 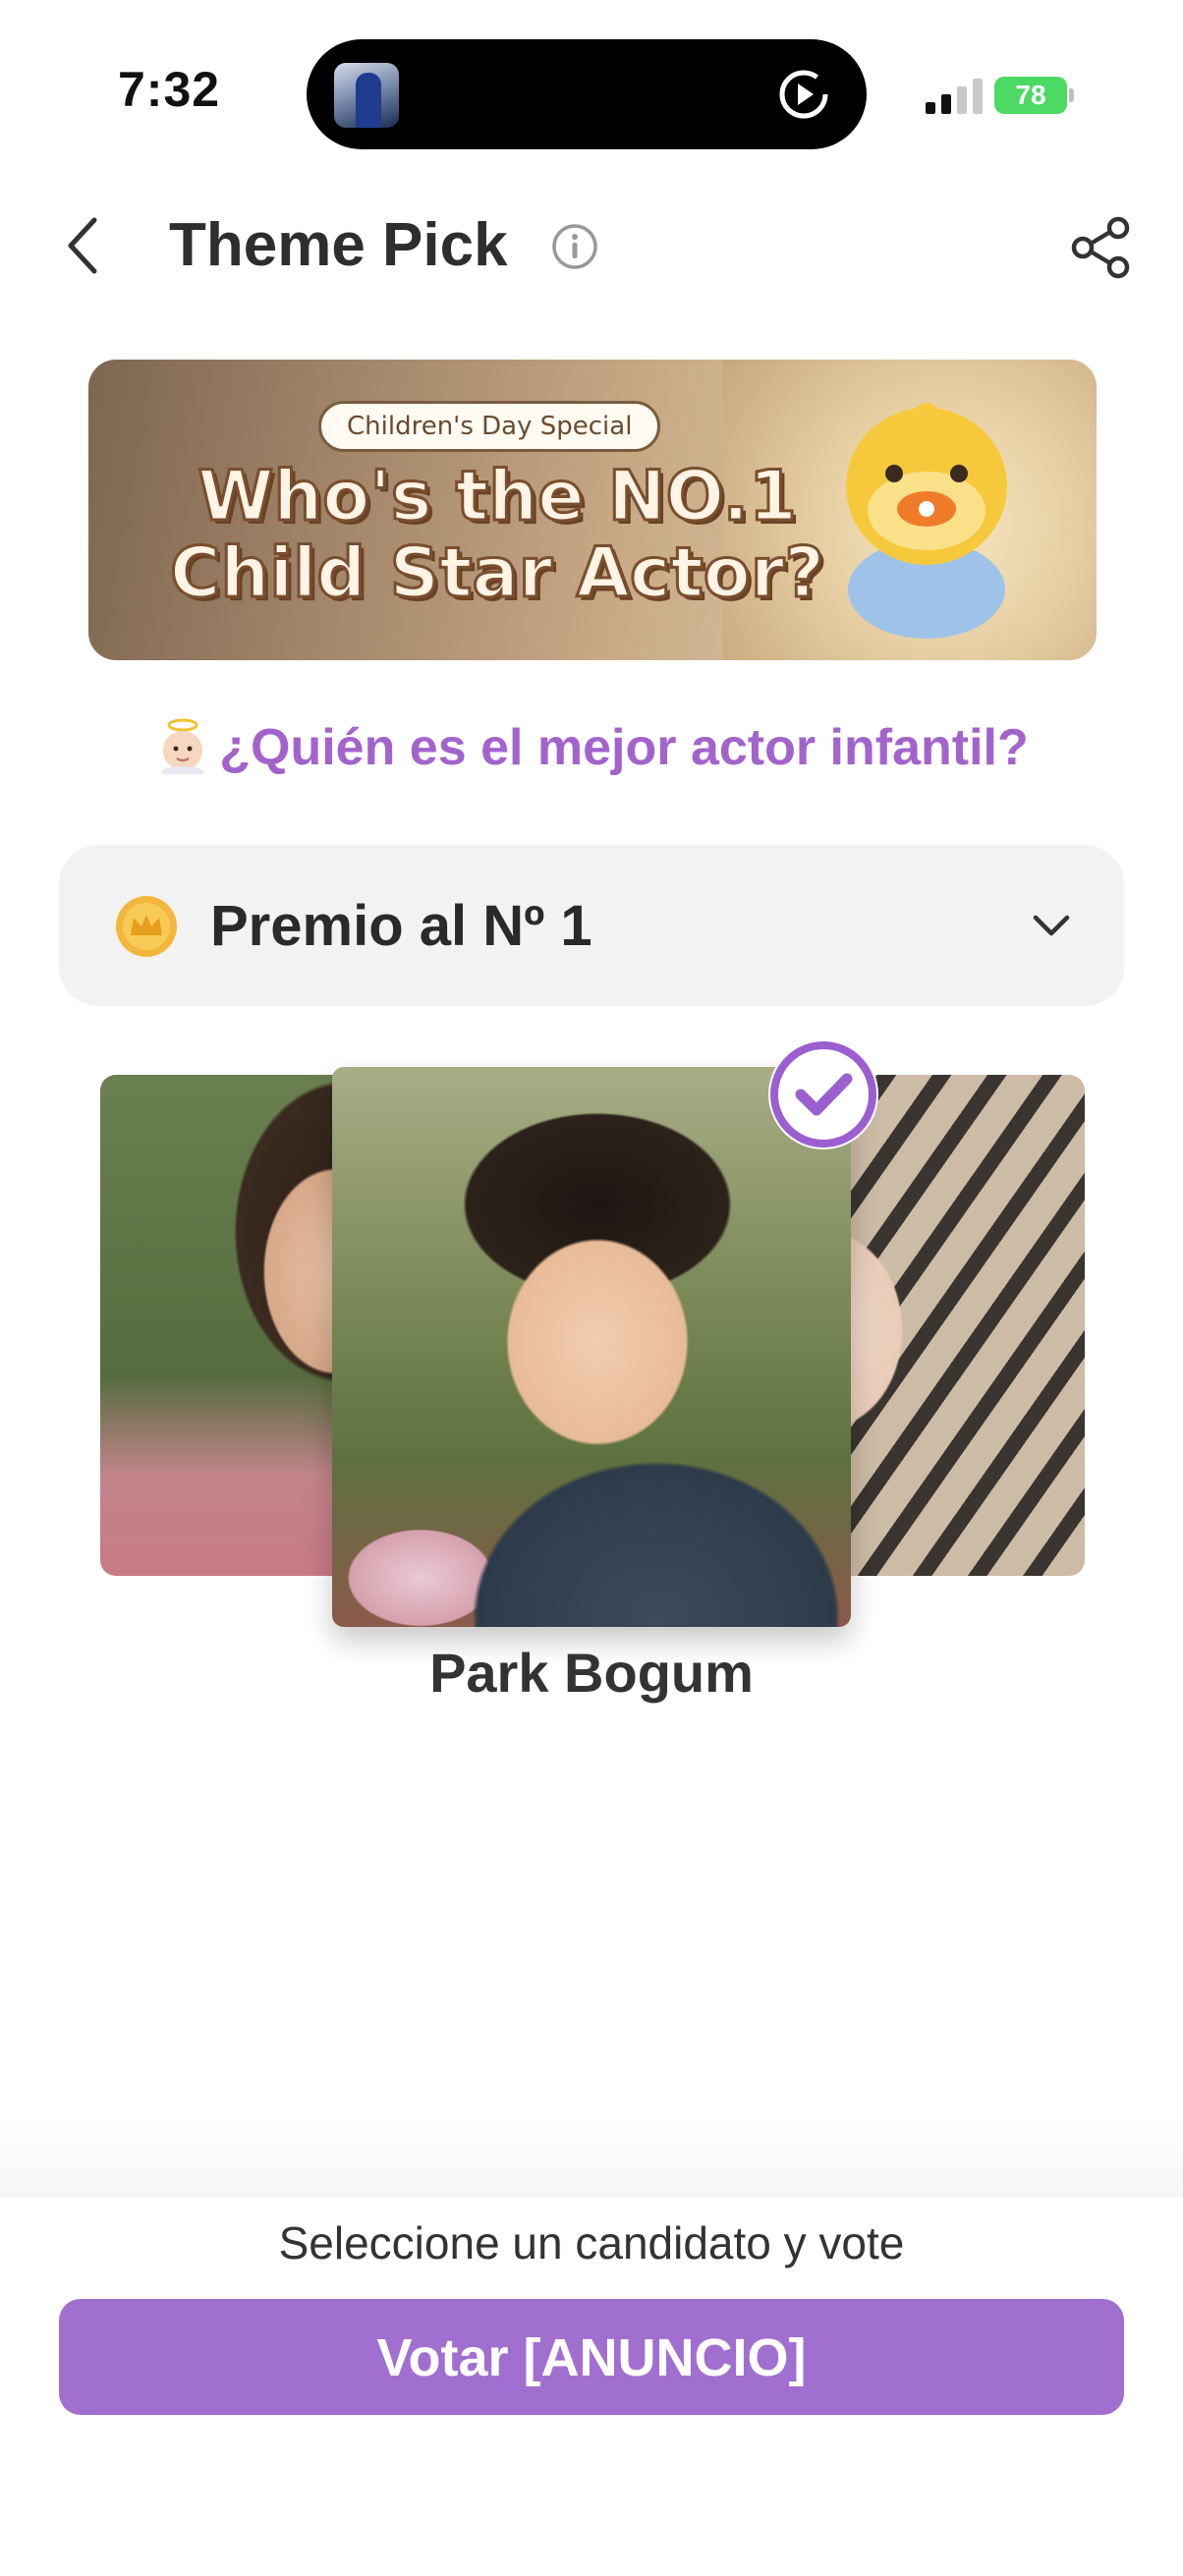 I want to click on page-title: Theme Pick, so click(x=339, y=245).